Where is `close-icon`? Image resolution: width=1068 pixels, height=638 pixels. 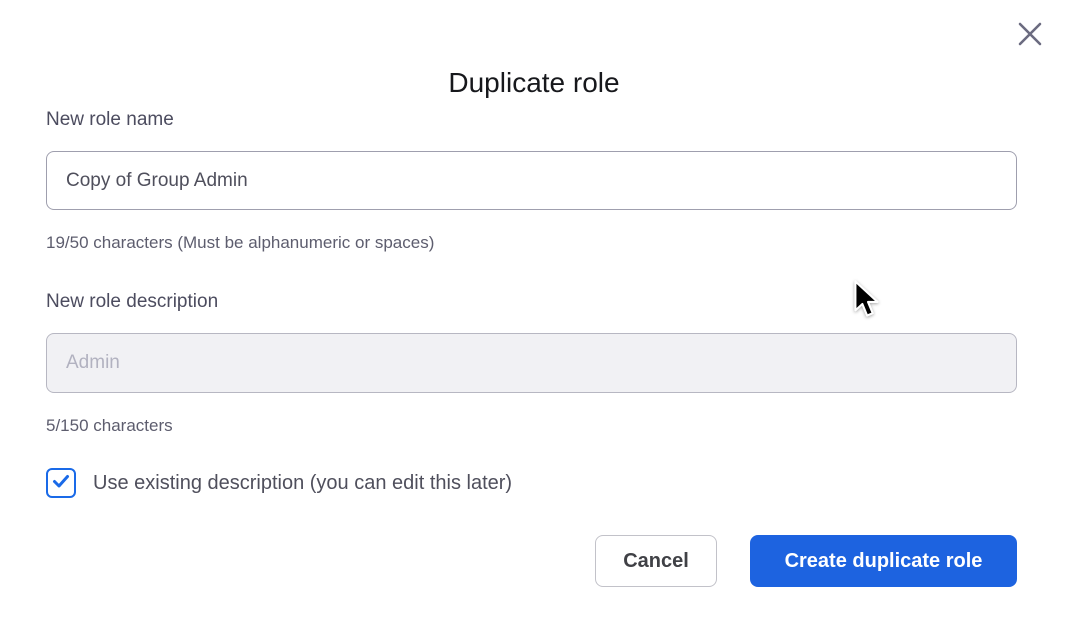
close-icon is located at coordinates (1030, 34).